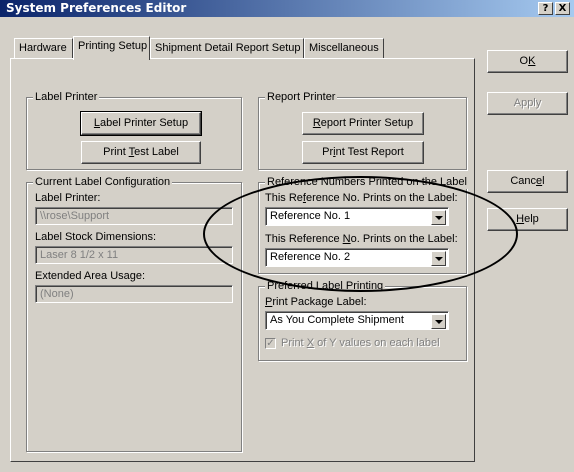 The height and width of the screenshot is (472, 574). What do you see at coordinates (527, 103) in the screenshot?
I see `apply-button: Apply` at bounding box center [527, 103].